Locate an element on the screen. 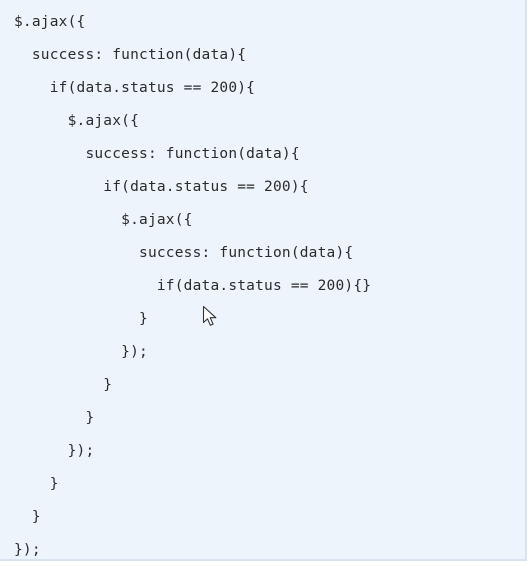 The width and height of the screenshot is (529, 567). mouse-pointer-icon is located at coordinates (209, 315).